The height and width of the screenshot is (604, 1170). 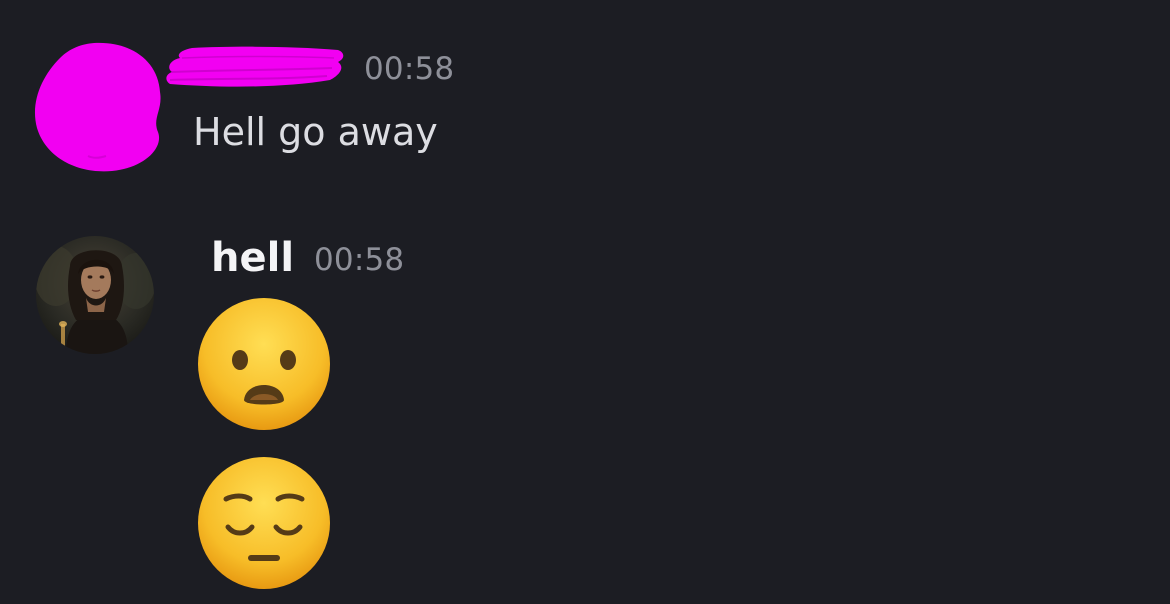 What do you see at coordinates (264, 364) in the screenshot?
I see `frowning-face-open-mouth-icon` at bounding box center [264, 364].